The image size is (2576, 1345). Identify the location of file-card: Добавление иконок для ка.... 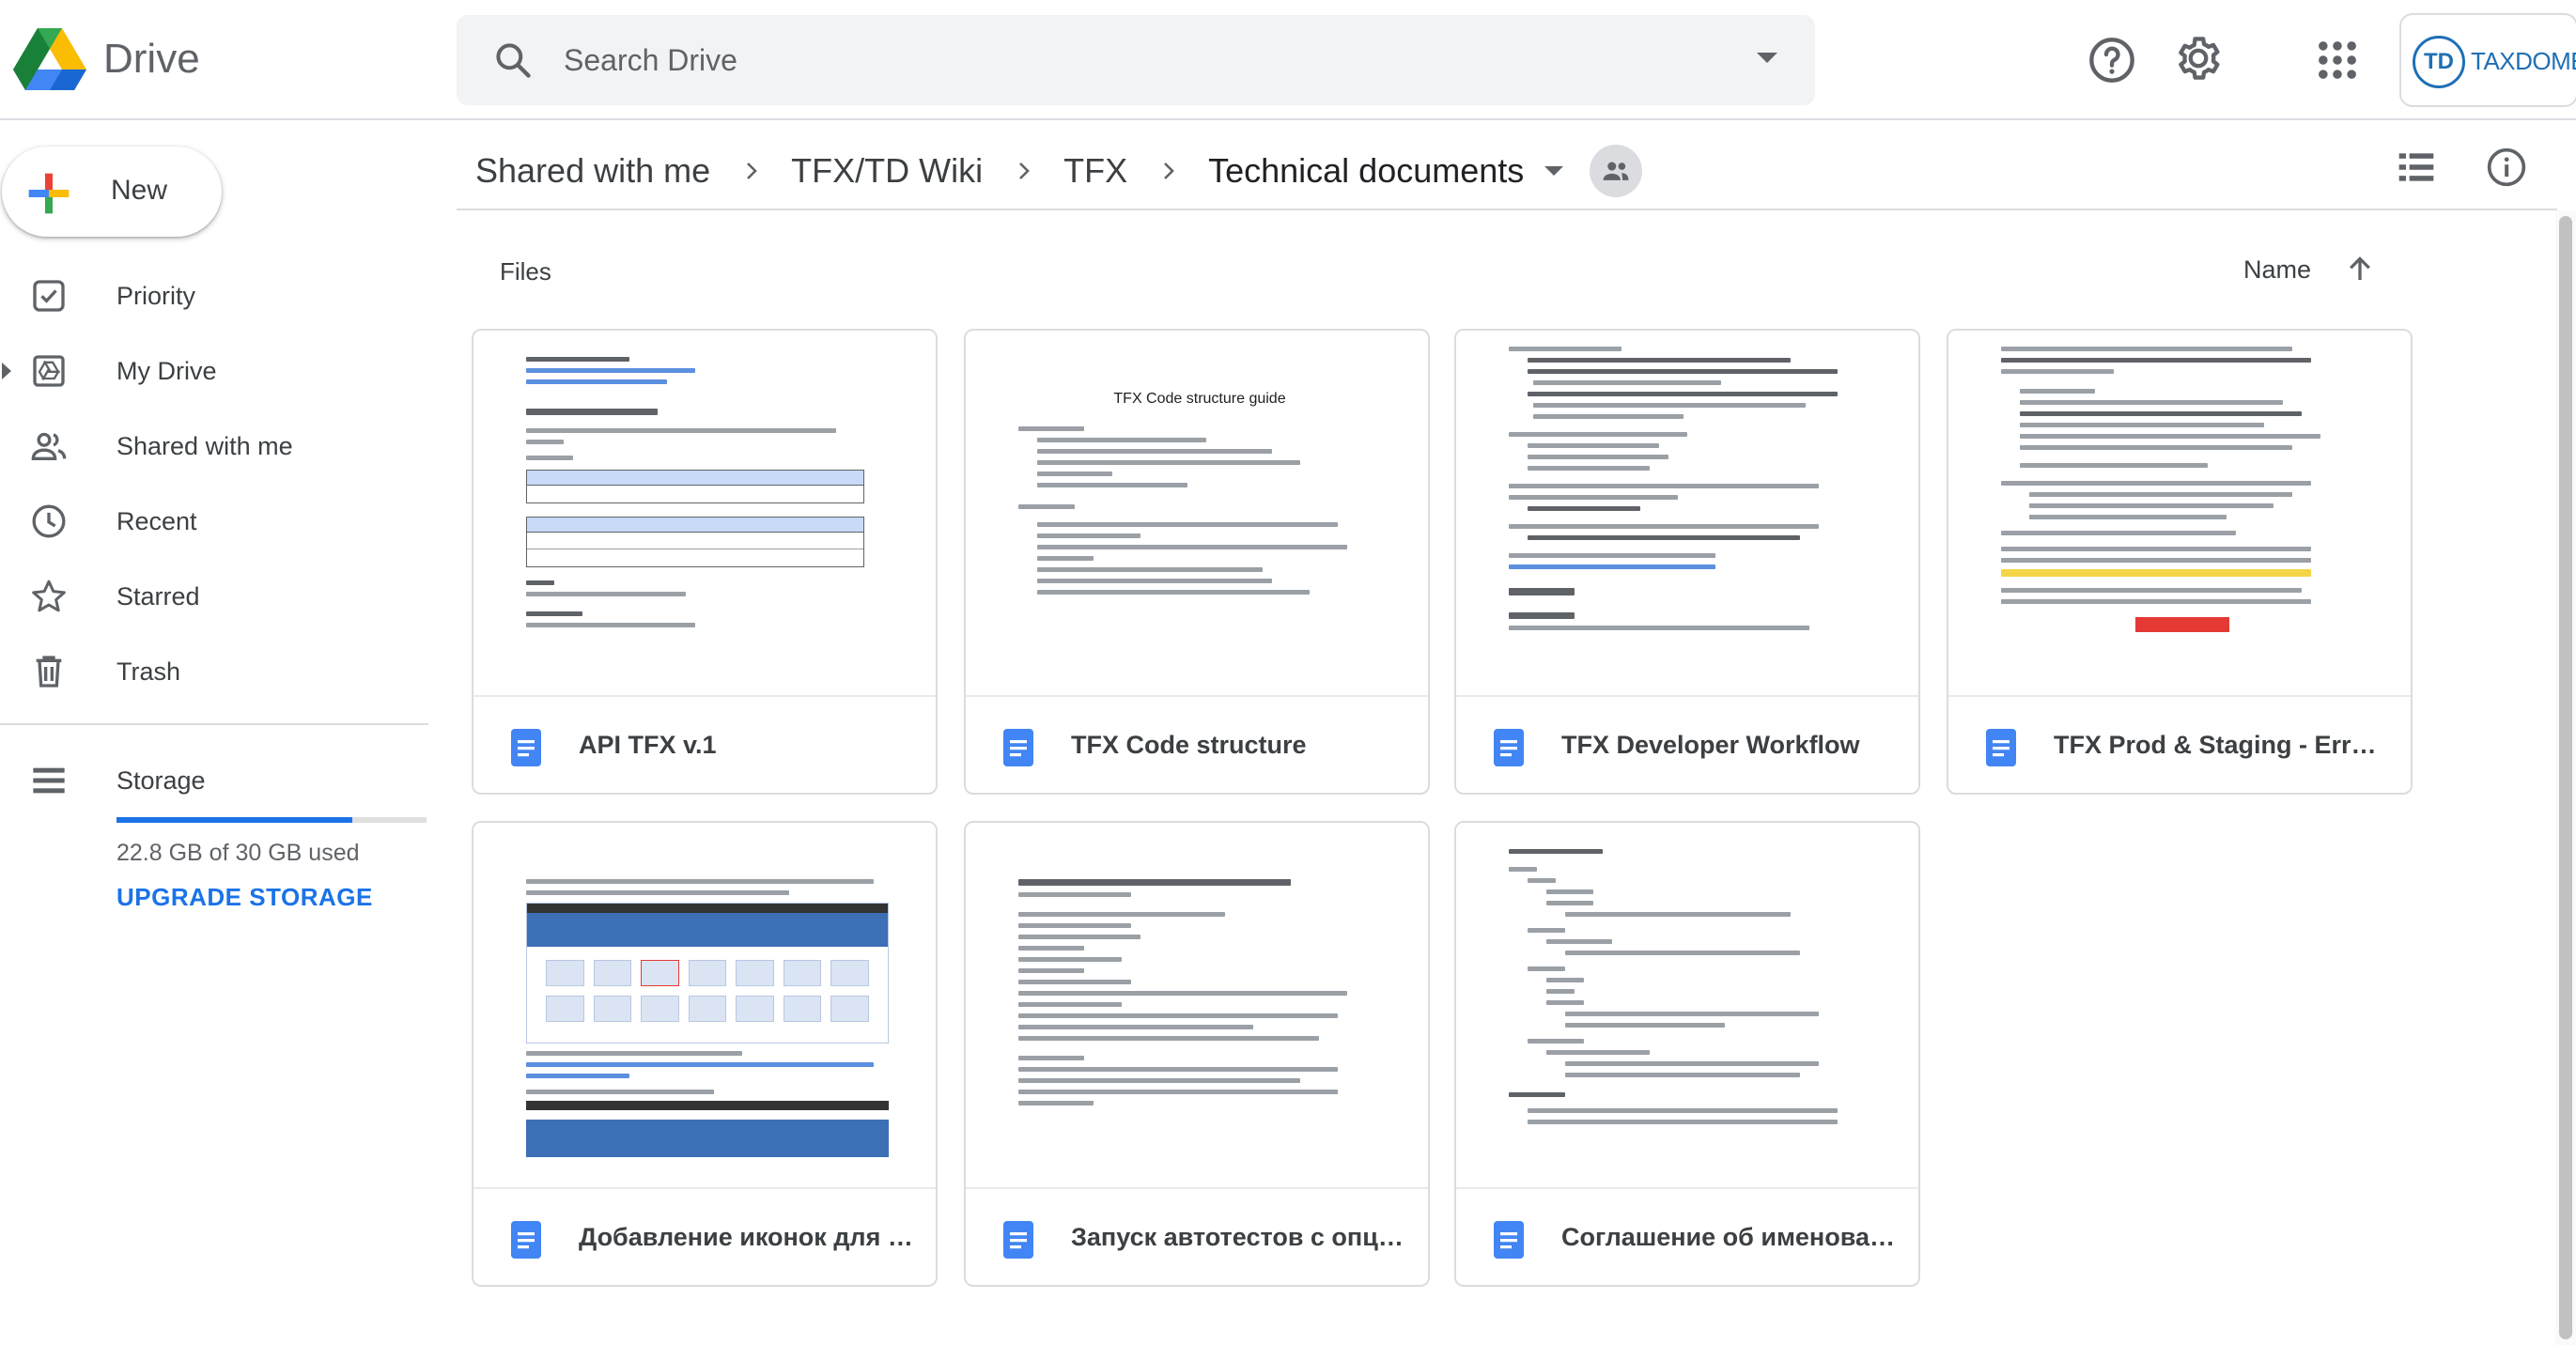
(705, 1054).